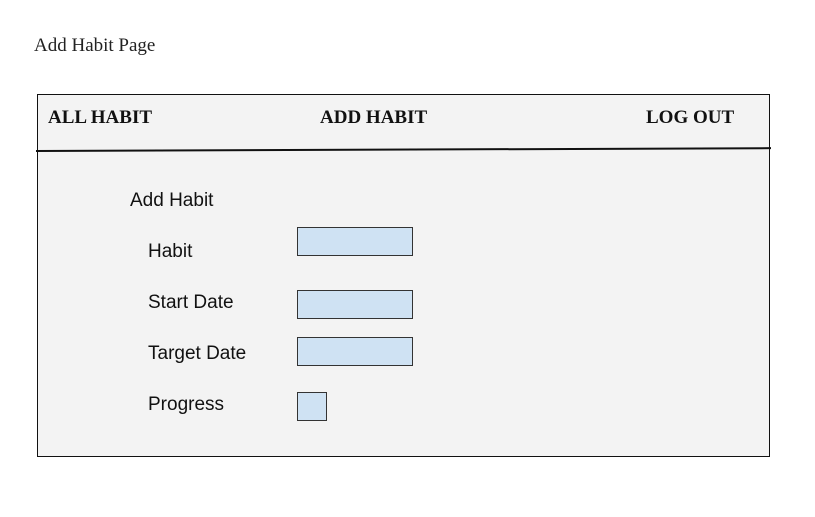  What do you see at coordinates (170, 251) in the screenshot?
I see `habit-label: Habit` at bounding box center [170, 251].